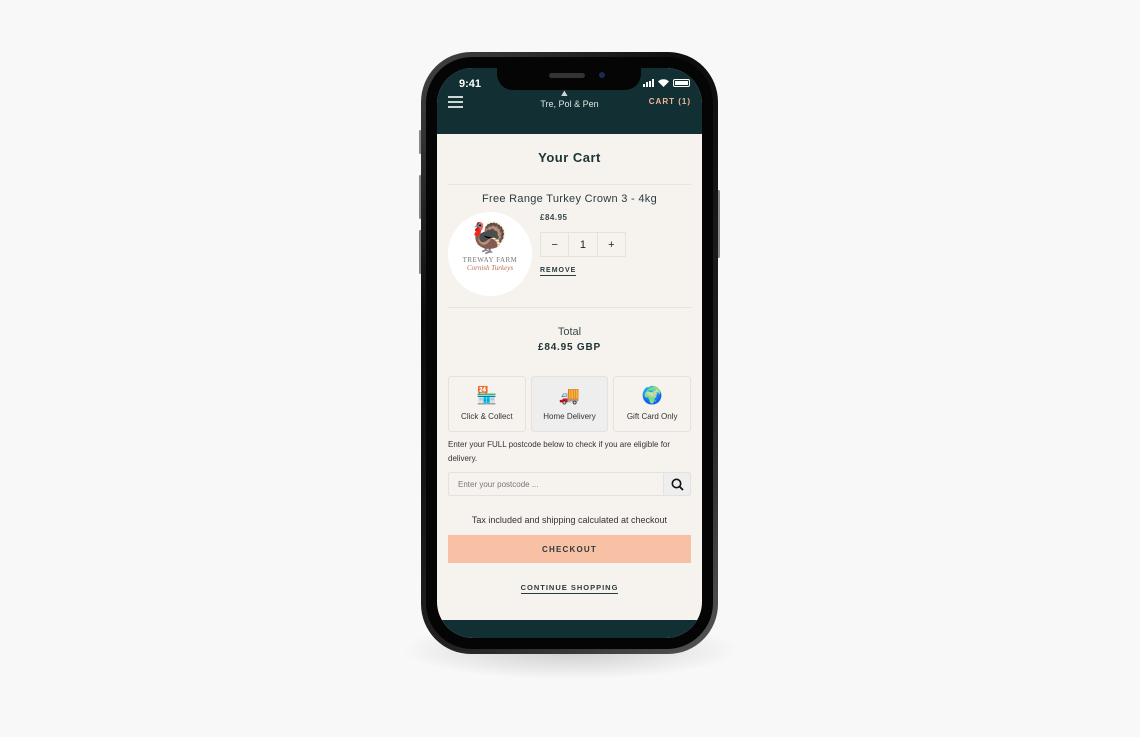 This screenshot has width=1140, height=737. I want to click on status-icons, so click(666, 83).